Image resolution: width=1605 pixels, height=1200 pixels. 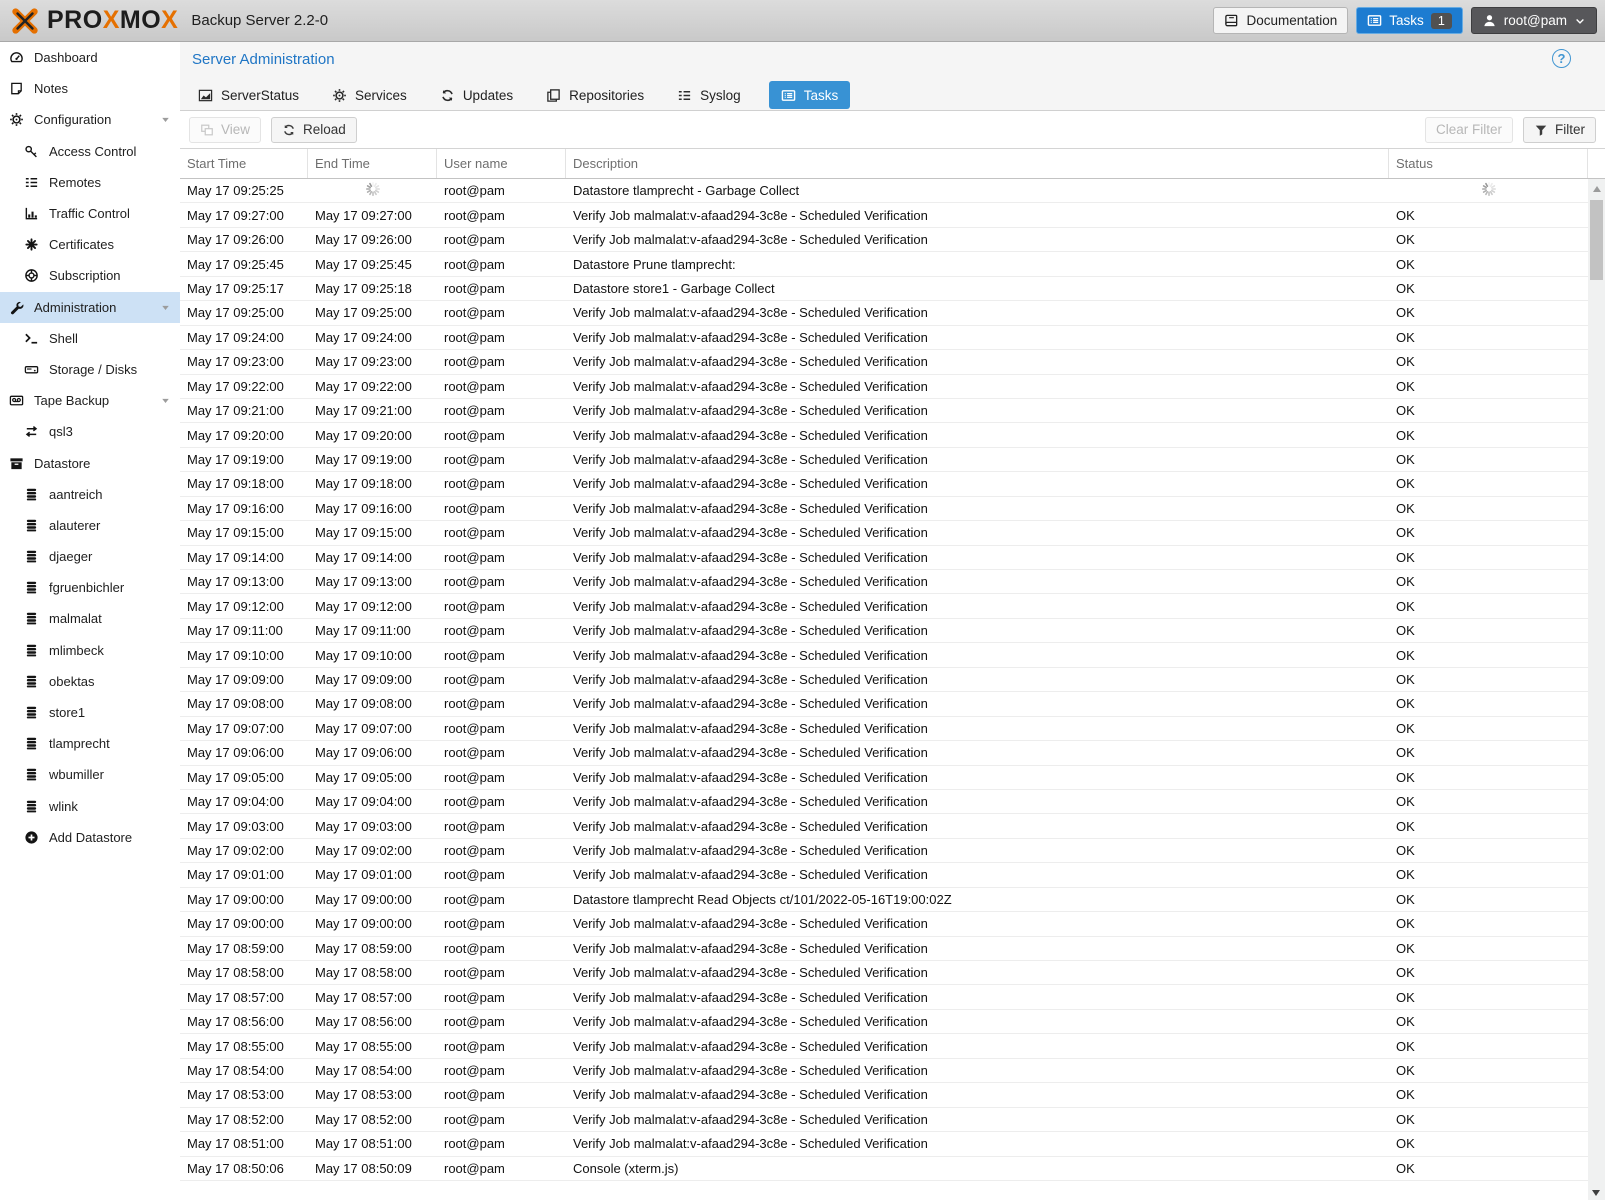 I want to click on user-menu-button: root@pam, so click(x=1533, y=20).